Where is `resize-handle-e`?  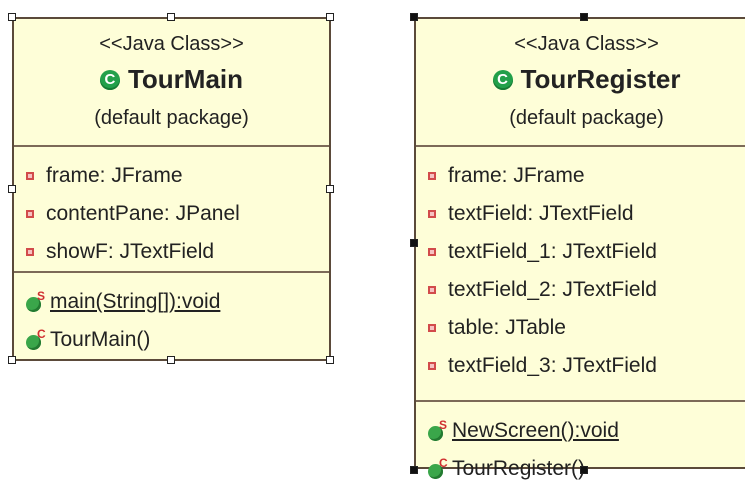 resize-handle-e is located at coordinates (330, 189).